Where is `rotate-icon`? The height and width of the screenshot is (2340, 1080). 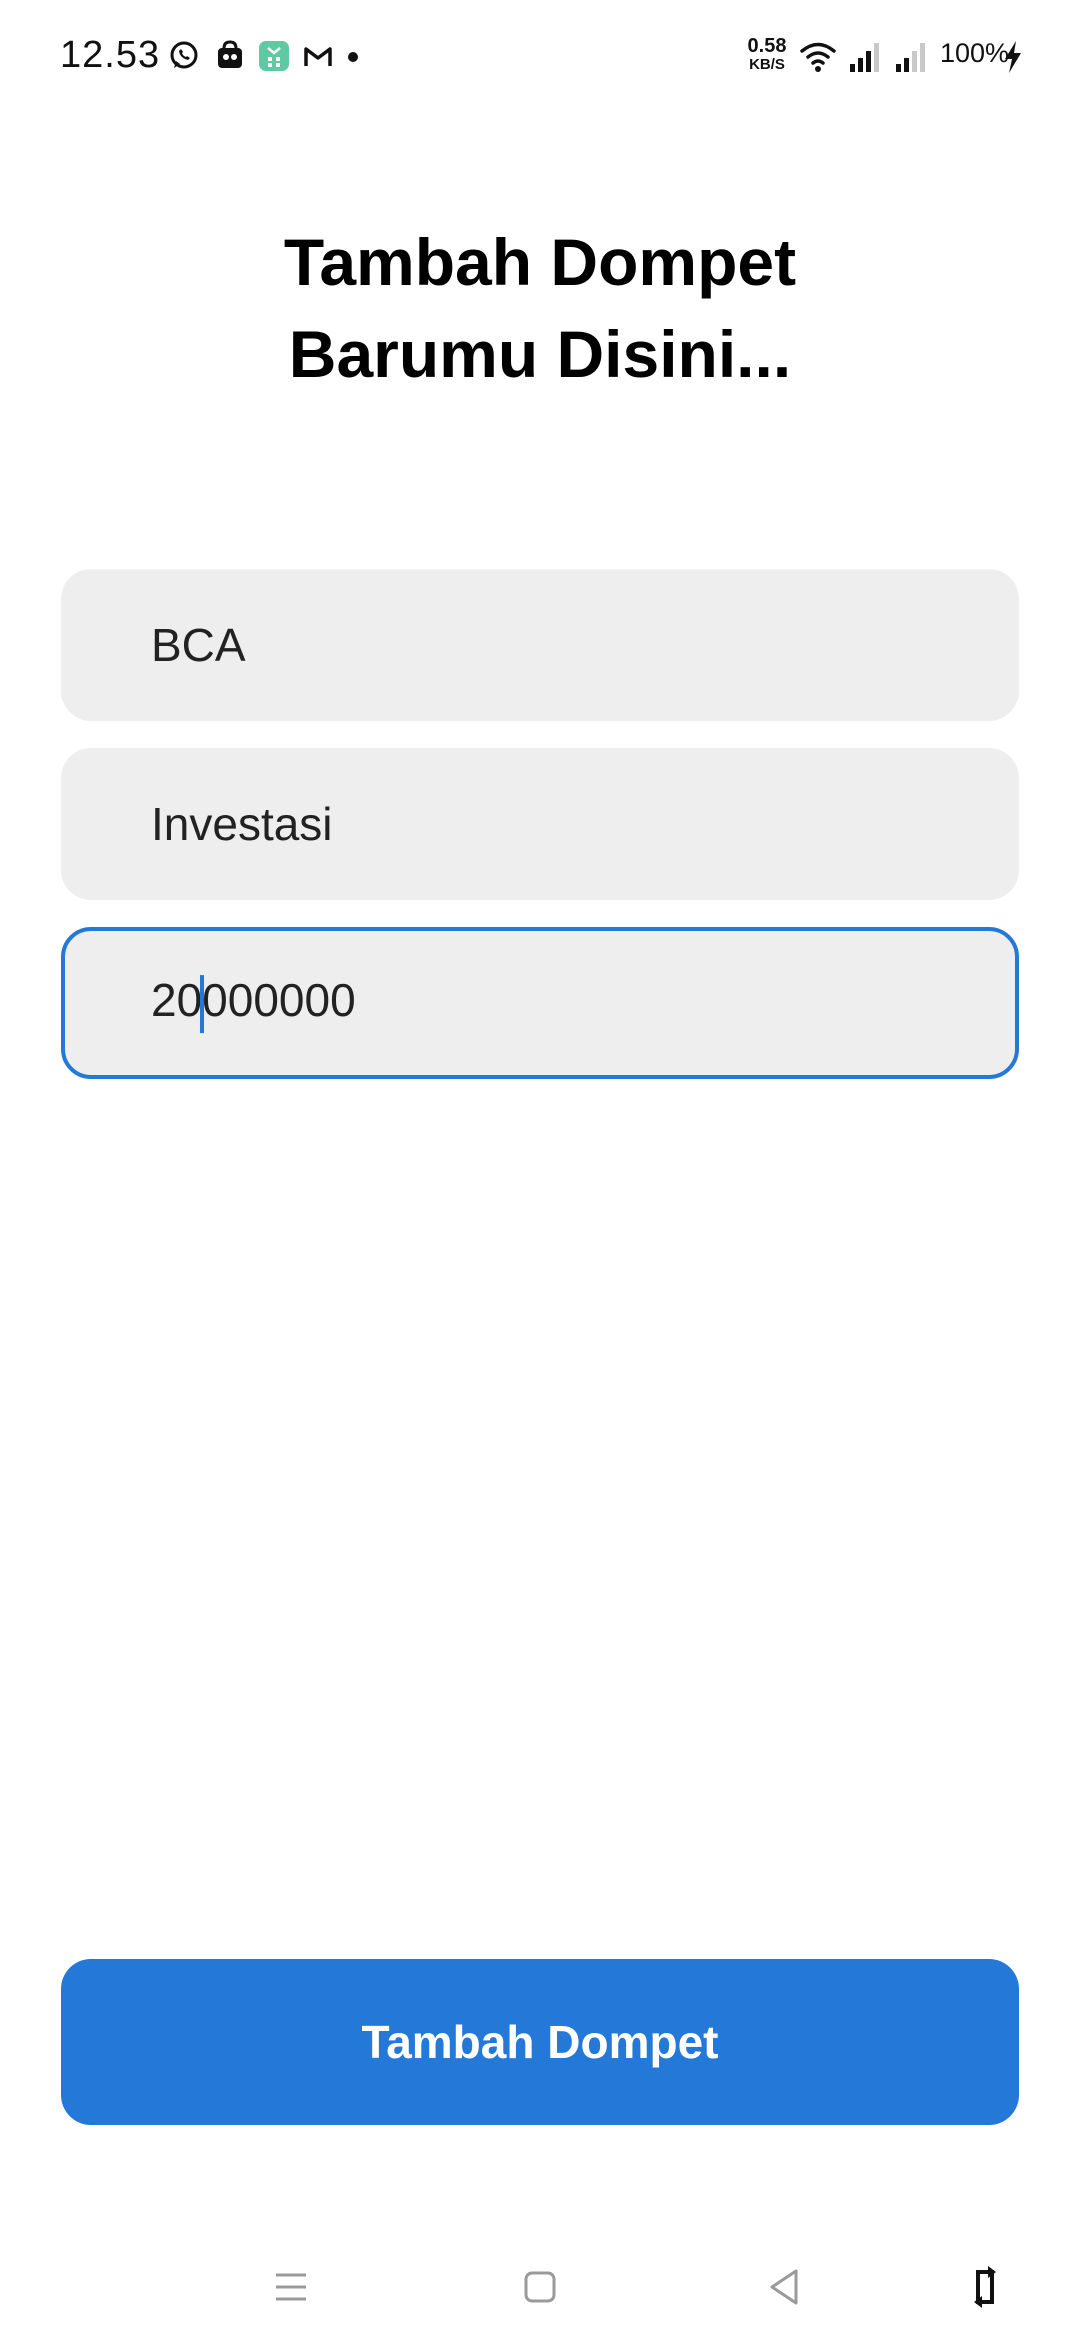 rotate-icon is located at coordinates (985, 2287).